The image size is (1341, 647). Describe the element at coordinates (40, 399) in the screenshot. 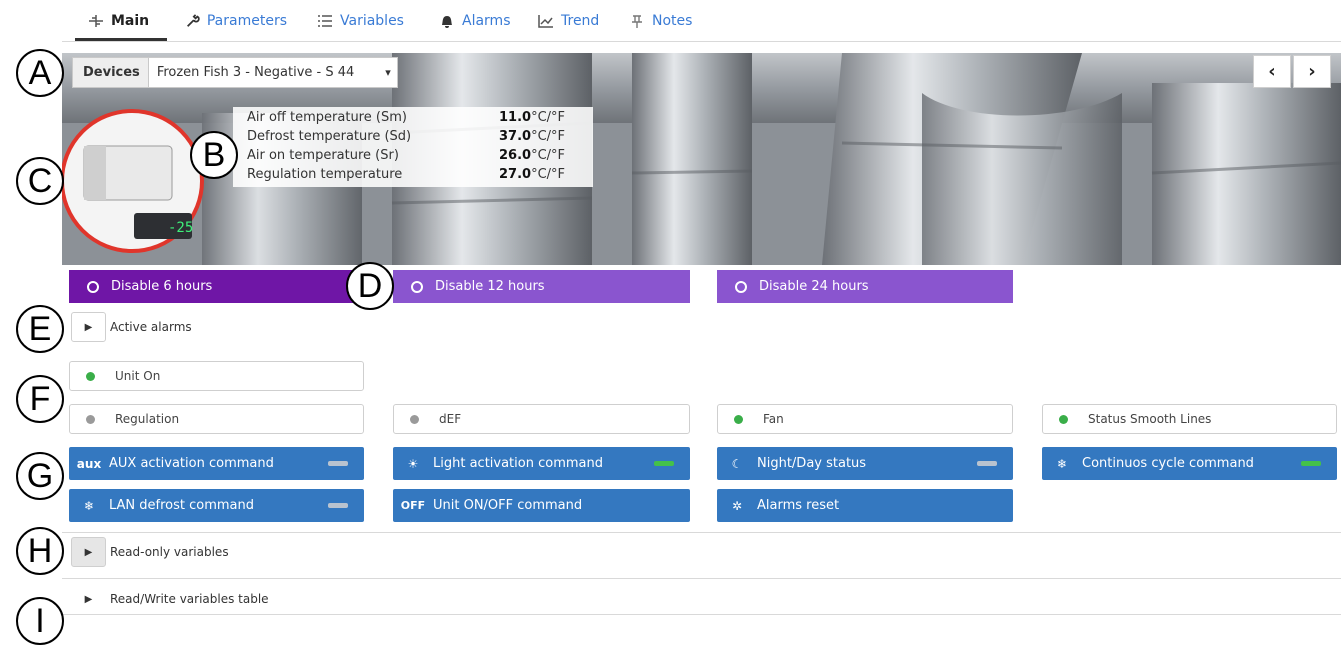

I see `callout-f: F` at that location.